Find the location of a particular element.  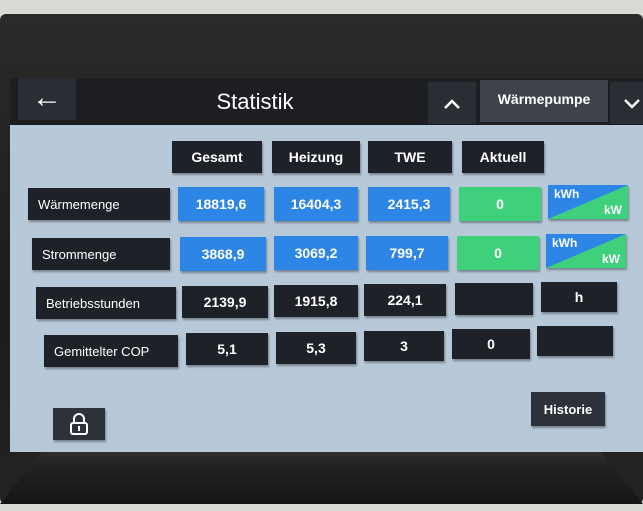

page-title: Statistik is located at coordinates (255, 101).